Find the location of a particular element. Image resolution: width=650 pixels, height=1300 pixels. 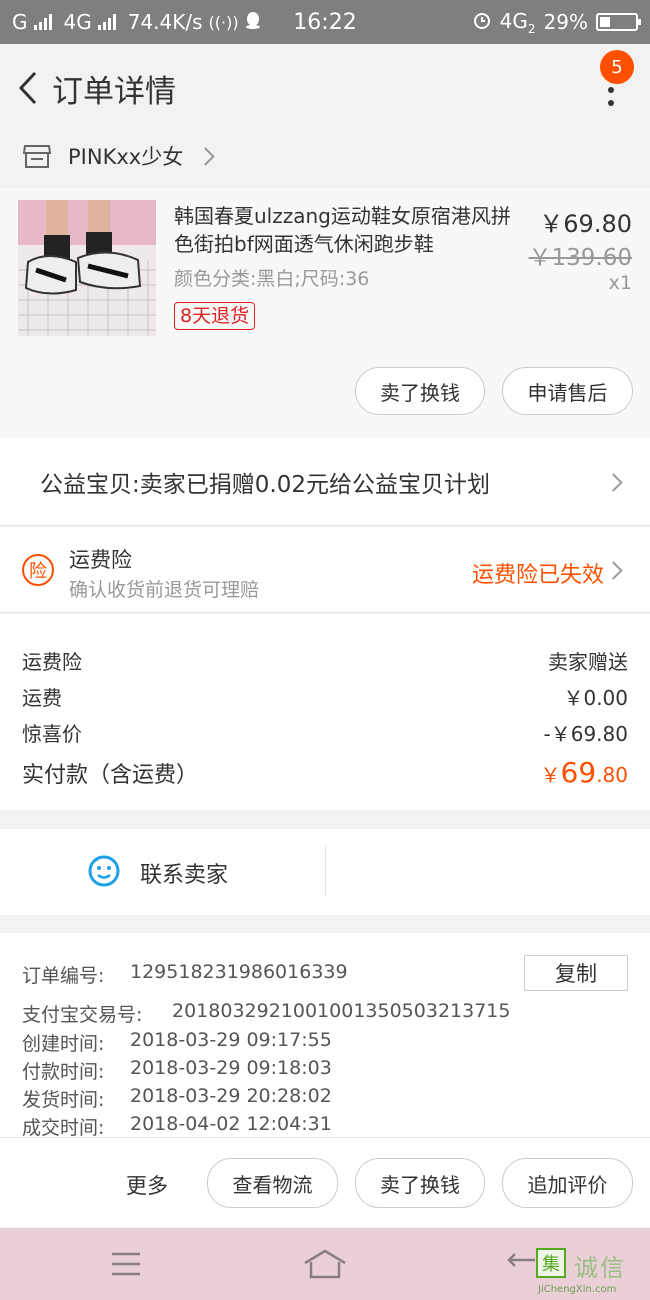

product-quantity: x1 is located at coordinates (620, 283).